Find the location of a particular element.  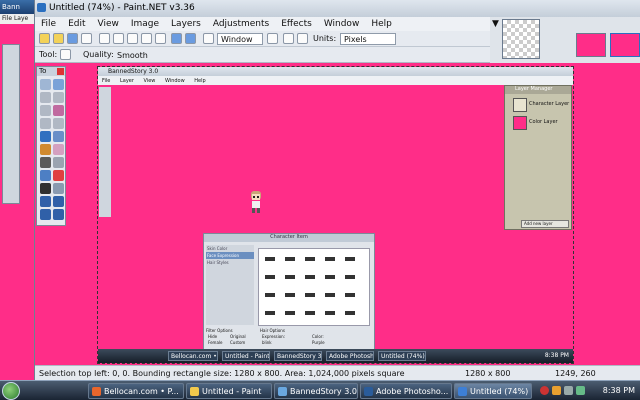

taskbar-item-label: BannedStory 3.0 is located at coordinates (323, 391).